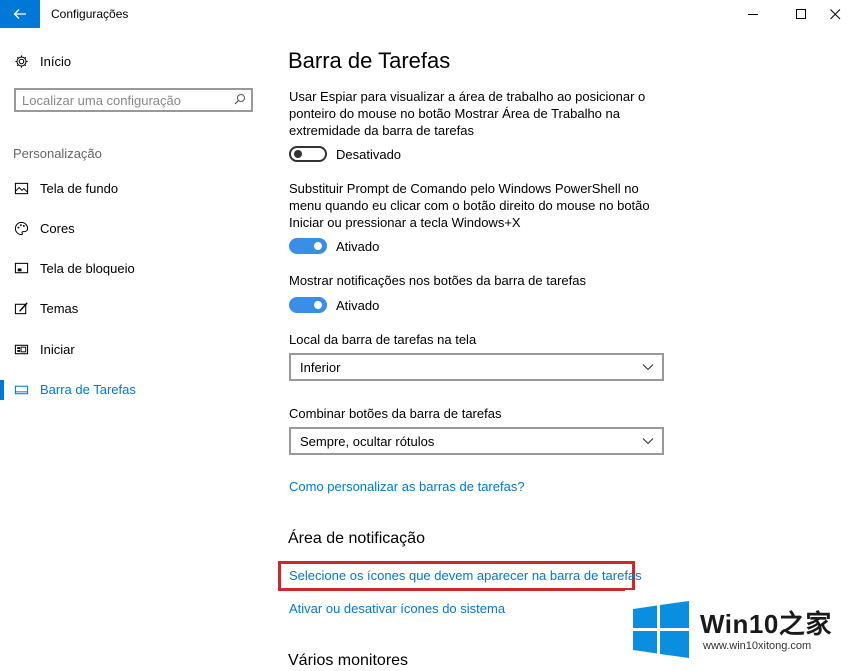  Describe the element at coordinates (356, 538) in the screenshot. I see `notification-area-heading: Área de notificação` at that location.